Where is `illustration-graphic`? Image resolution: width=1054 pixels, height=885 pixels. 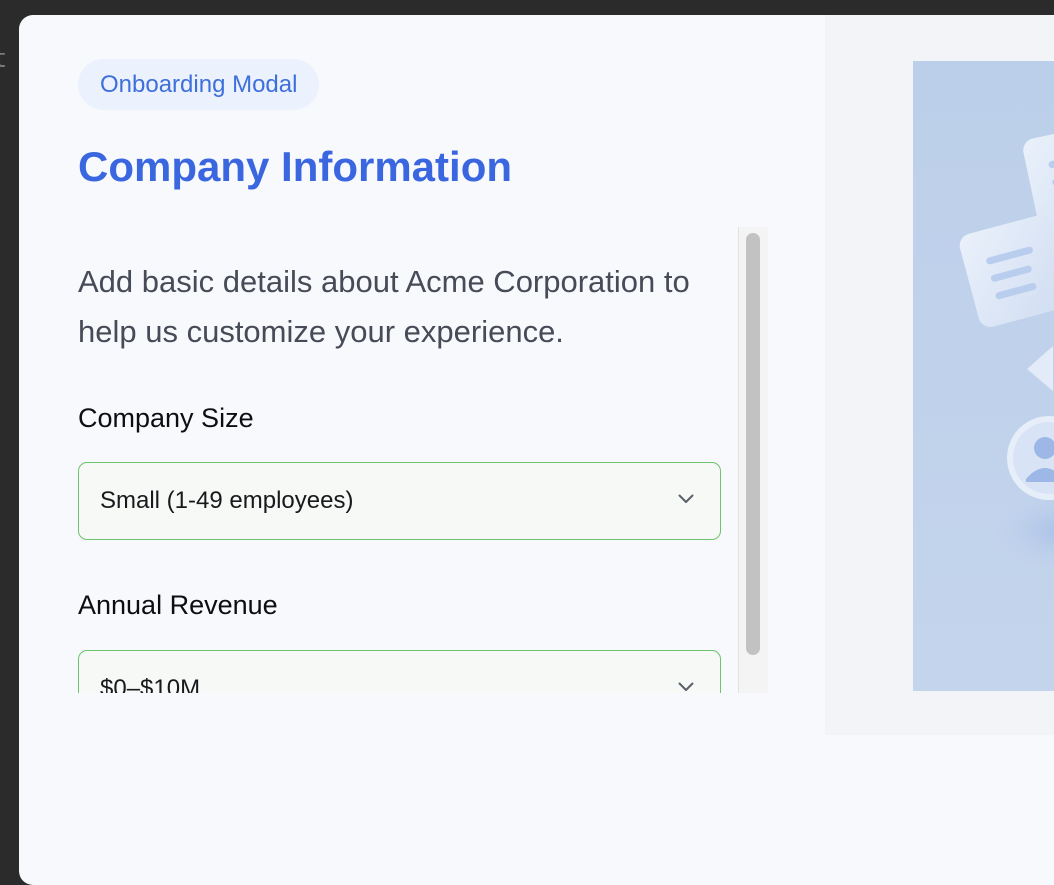
illustration-graphic is located at coordinates (1006, 346).